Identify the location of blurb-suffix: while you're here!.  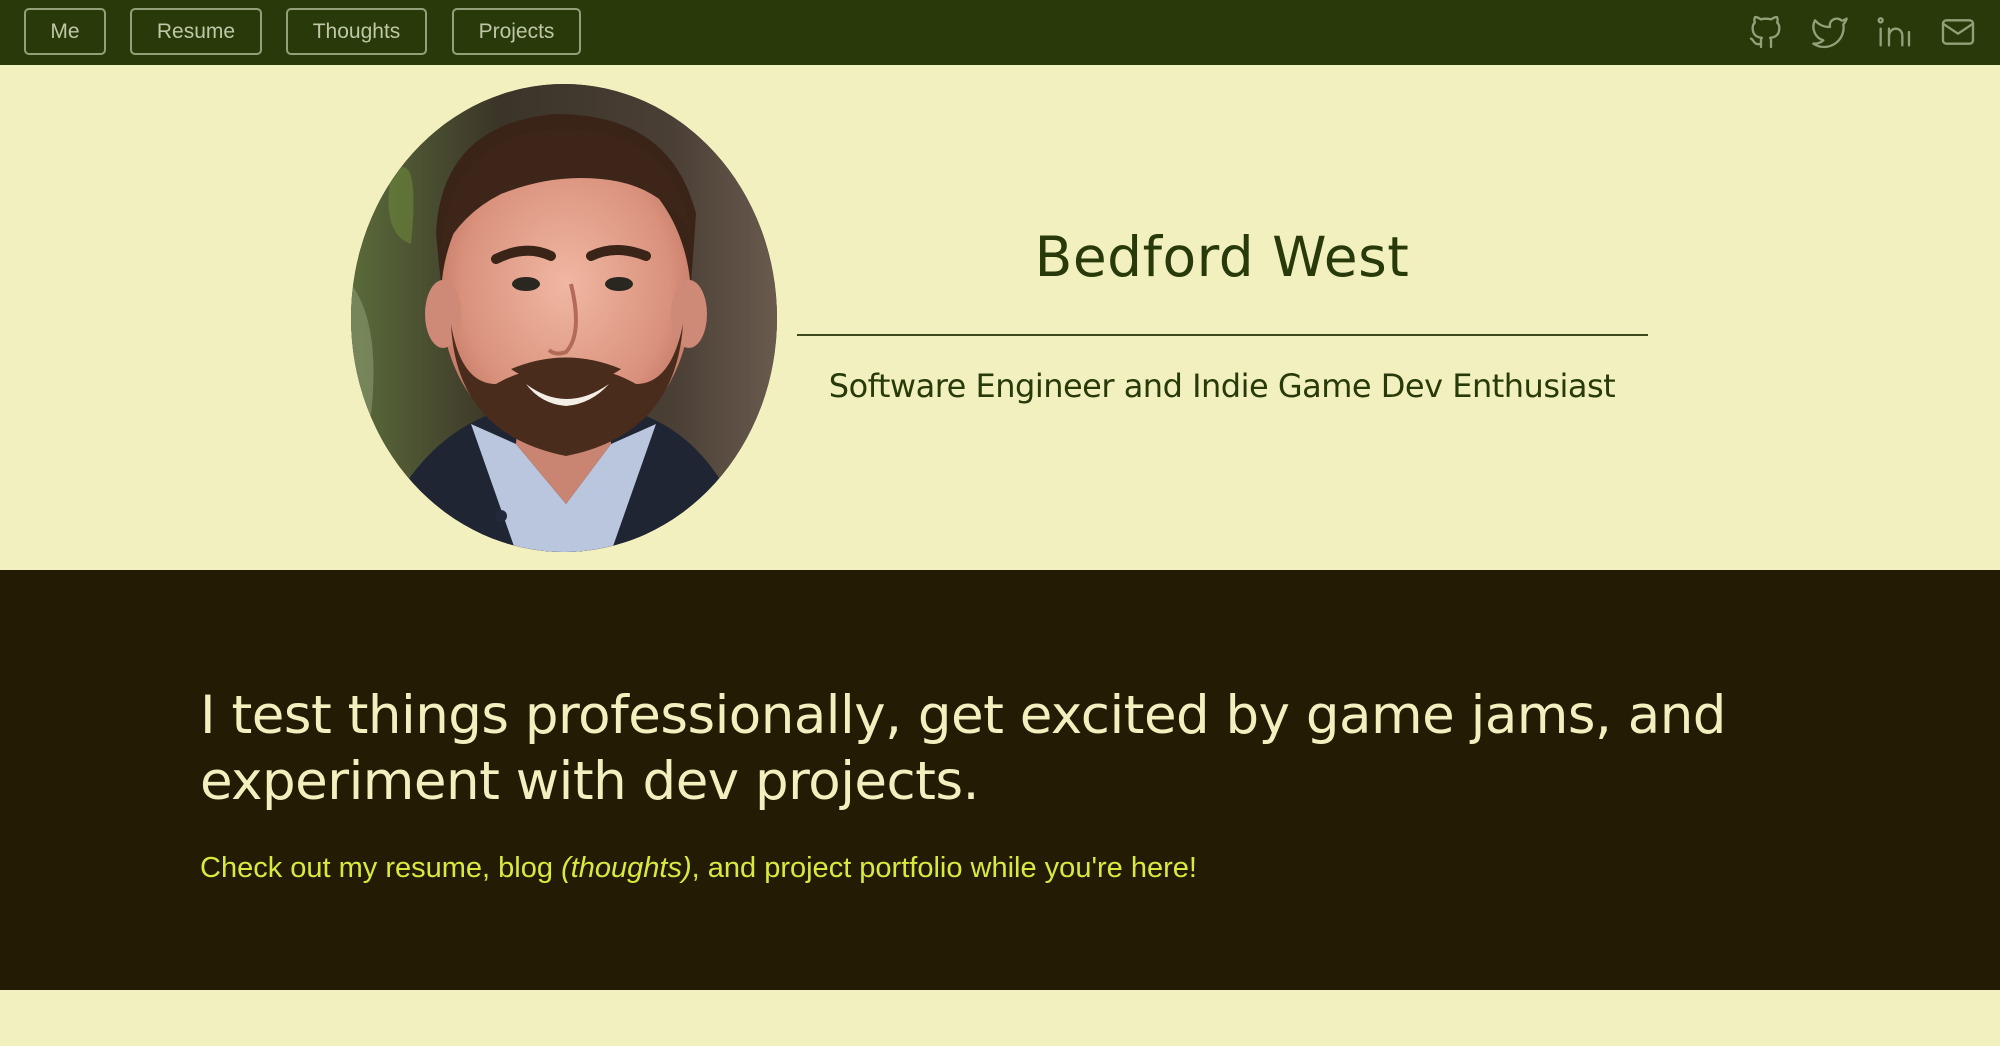
(1079, 868).